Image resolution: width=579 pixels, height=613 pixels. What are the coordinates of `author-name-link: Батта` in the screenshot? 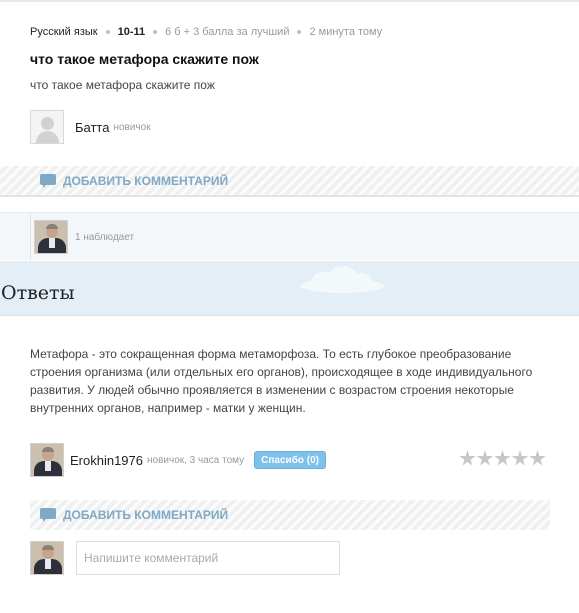 It's located at (92, 127).